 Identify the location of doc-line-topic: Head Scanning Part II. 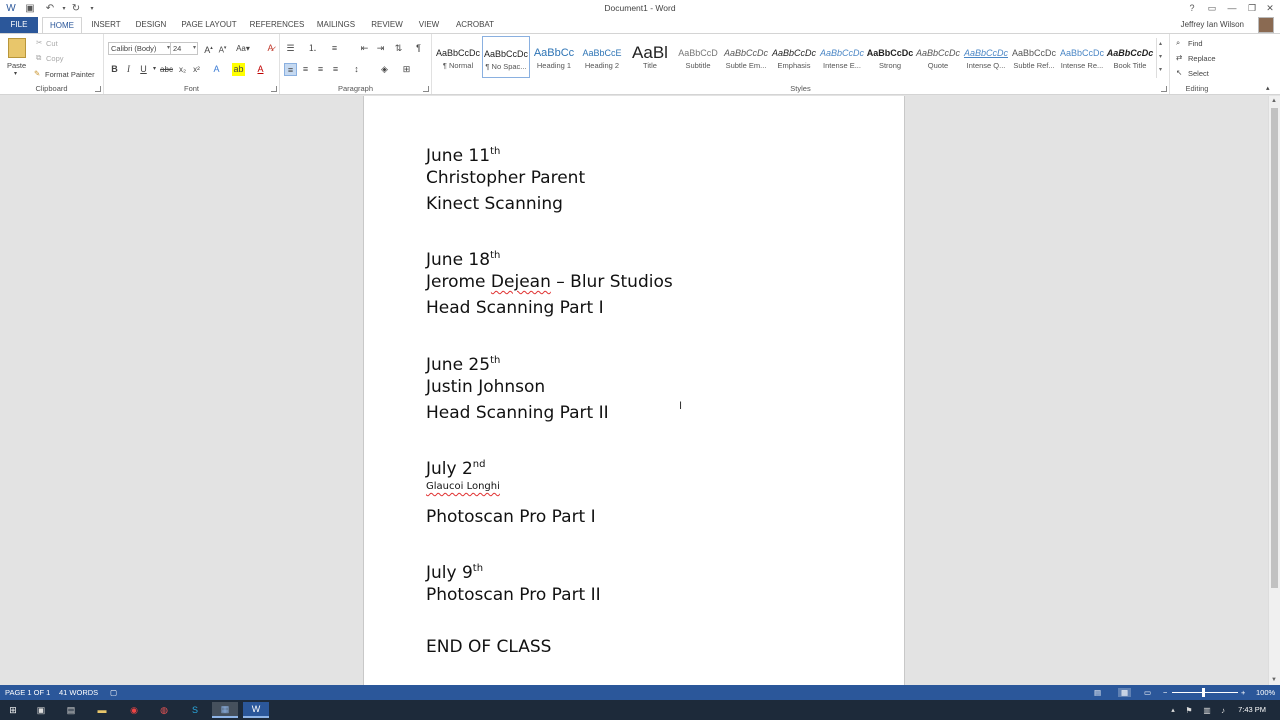
(517, 413).